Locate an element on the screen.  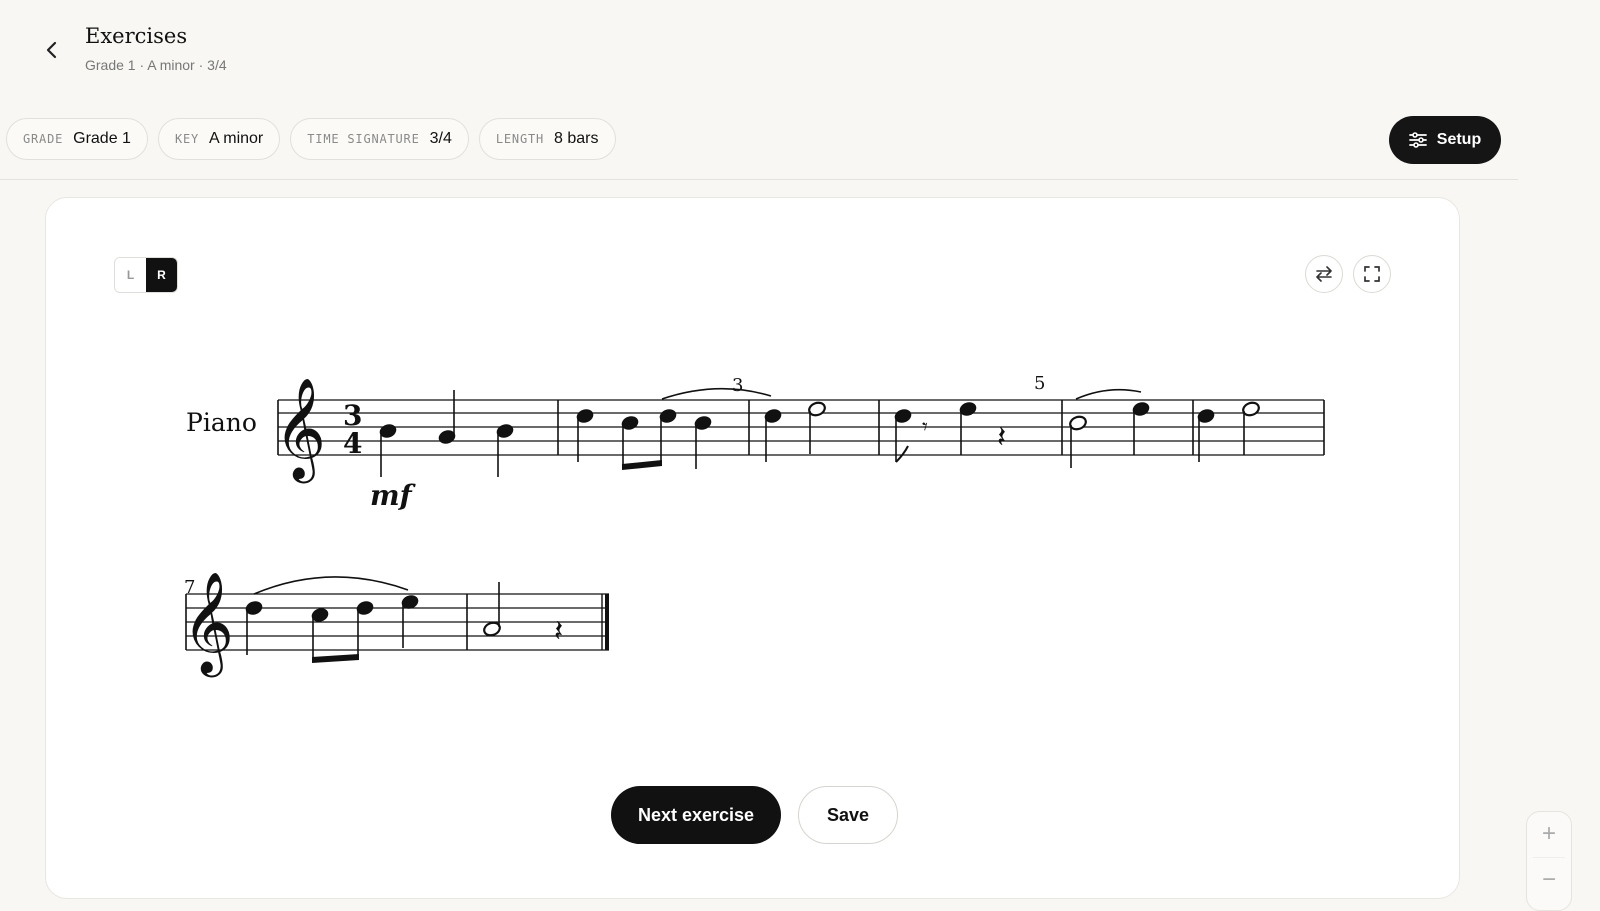
chip-key: KEY is located at coordinates (187, 139).